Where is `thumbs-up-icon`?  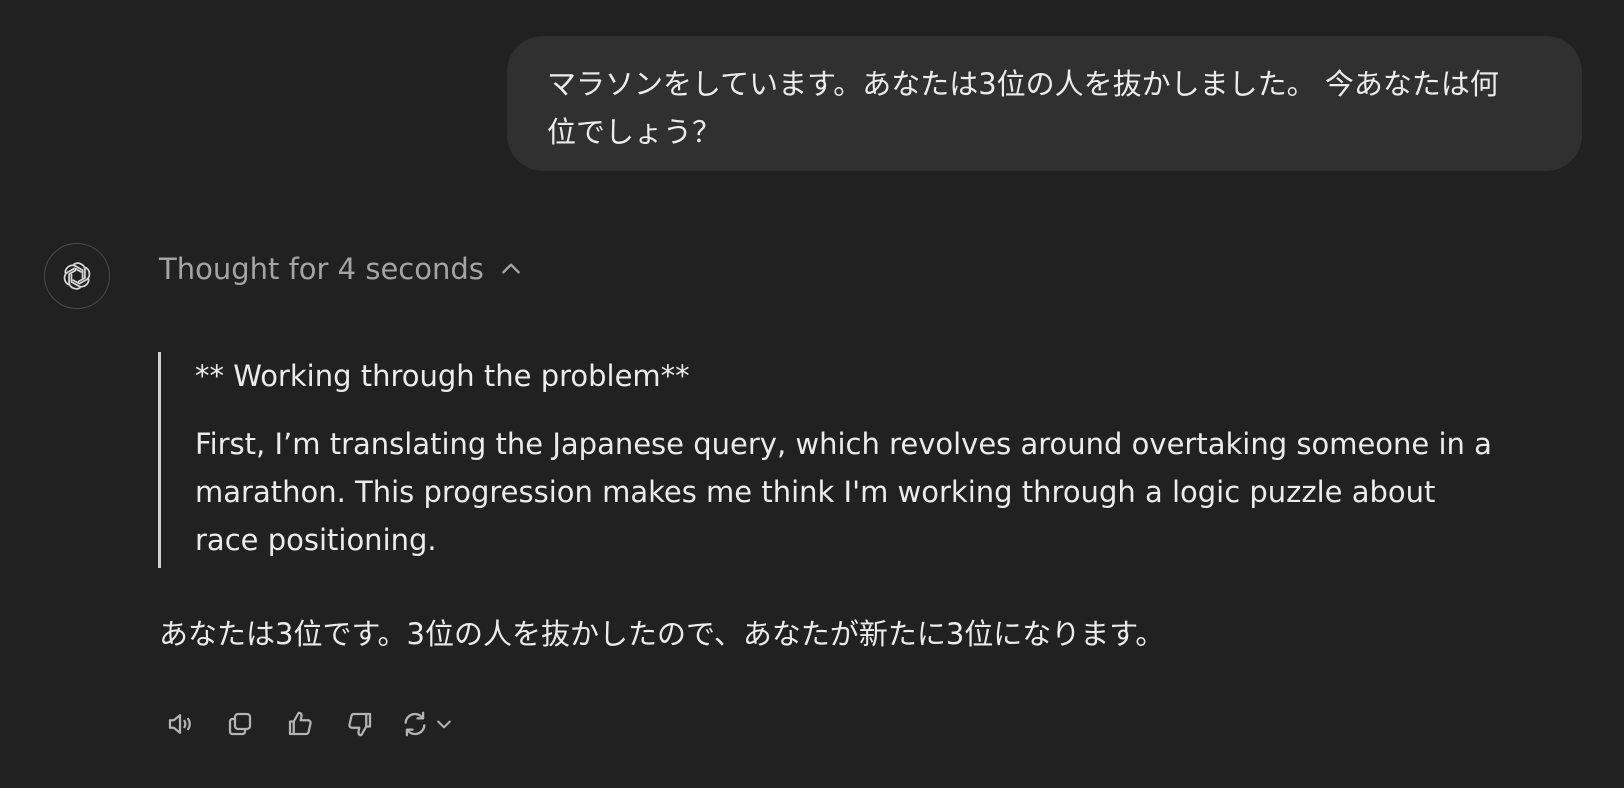
thumbs-up-icon is located at coordinates (300, 723).